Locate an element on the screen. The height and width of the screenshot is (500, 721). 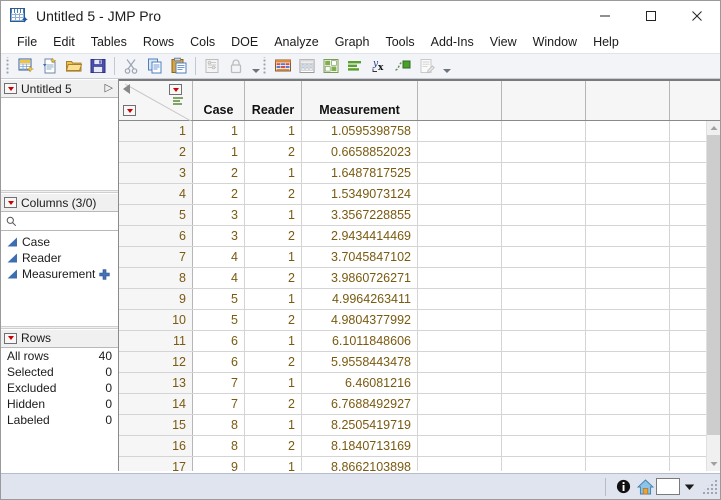
menu-window: Window is located at coordinates (555, 42).